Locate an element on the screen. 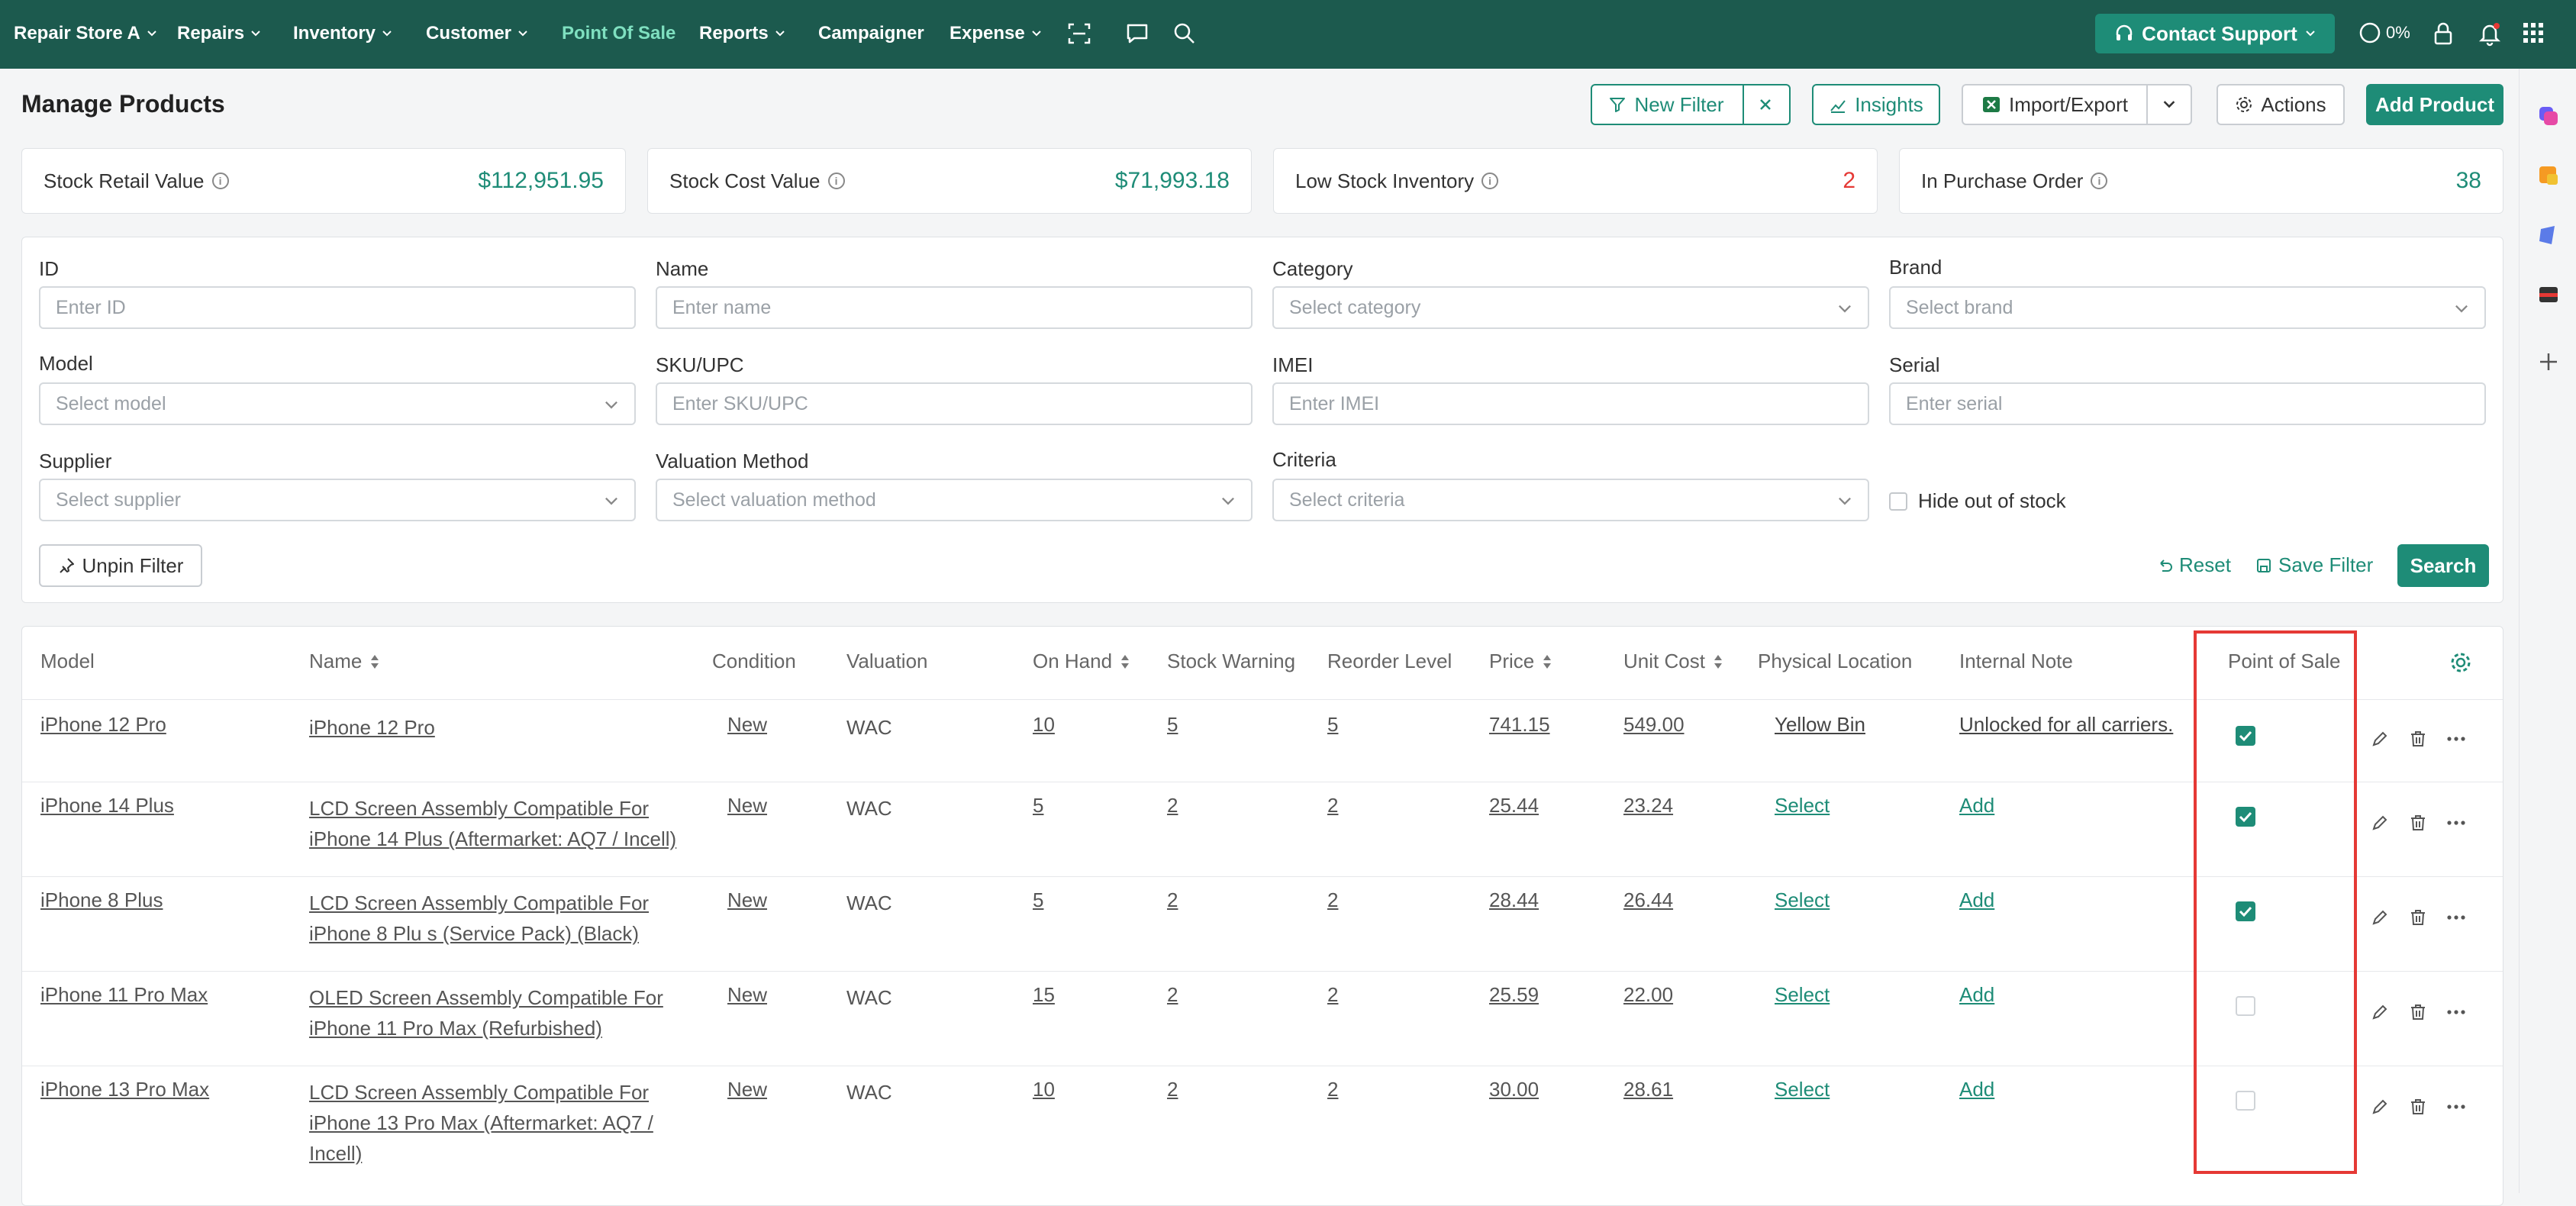  hide-out-of-stock-checkbox: Hide out of stock is located at coordinates (1978, 501).